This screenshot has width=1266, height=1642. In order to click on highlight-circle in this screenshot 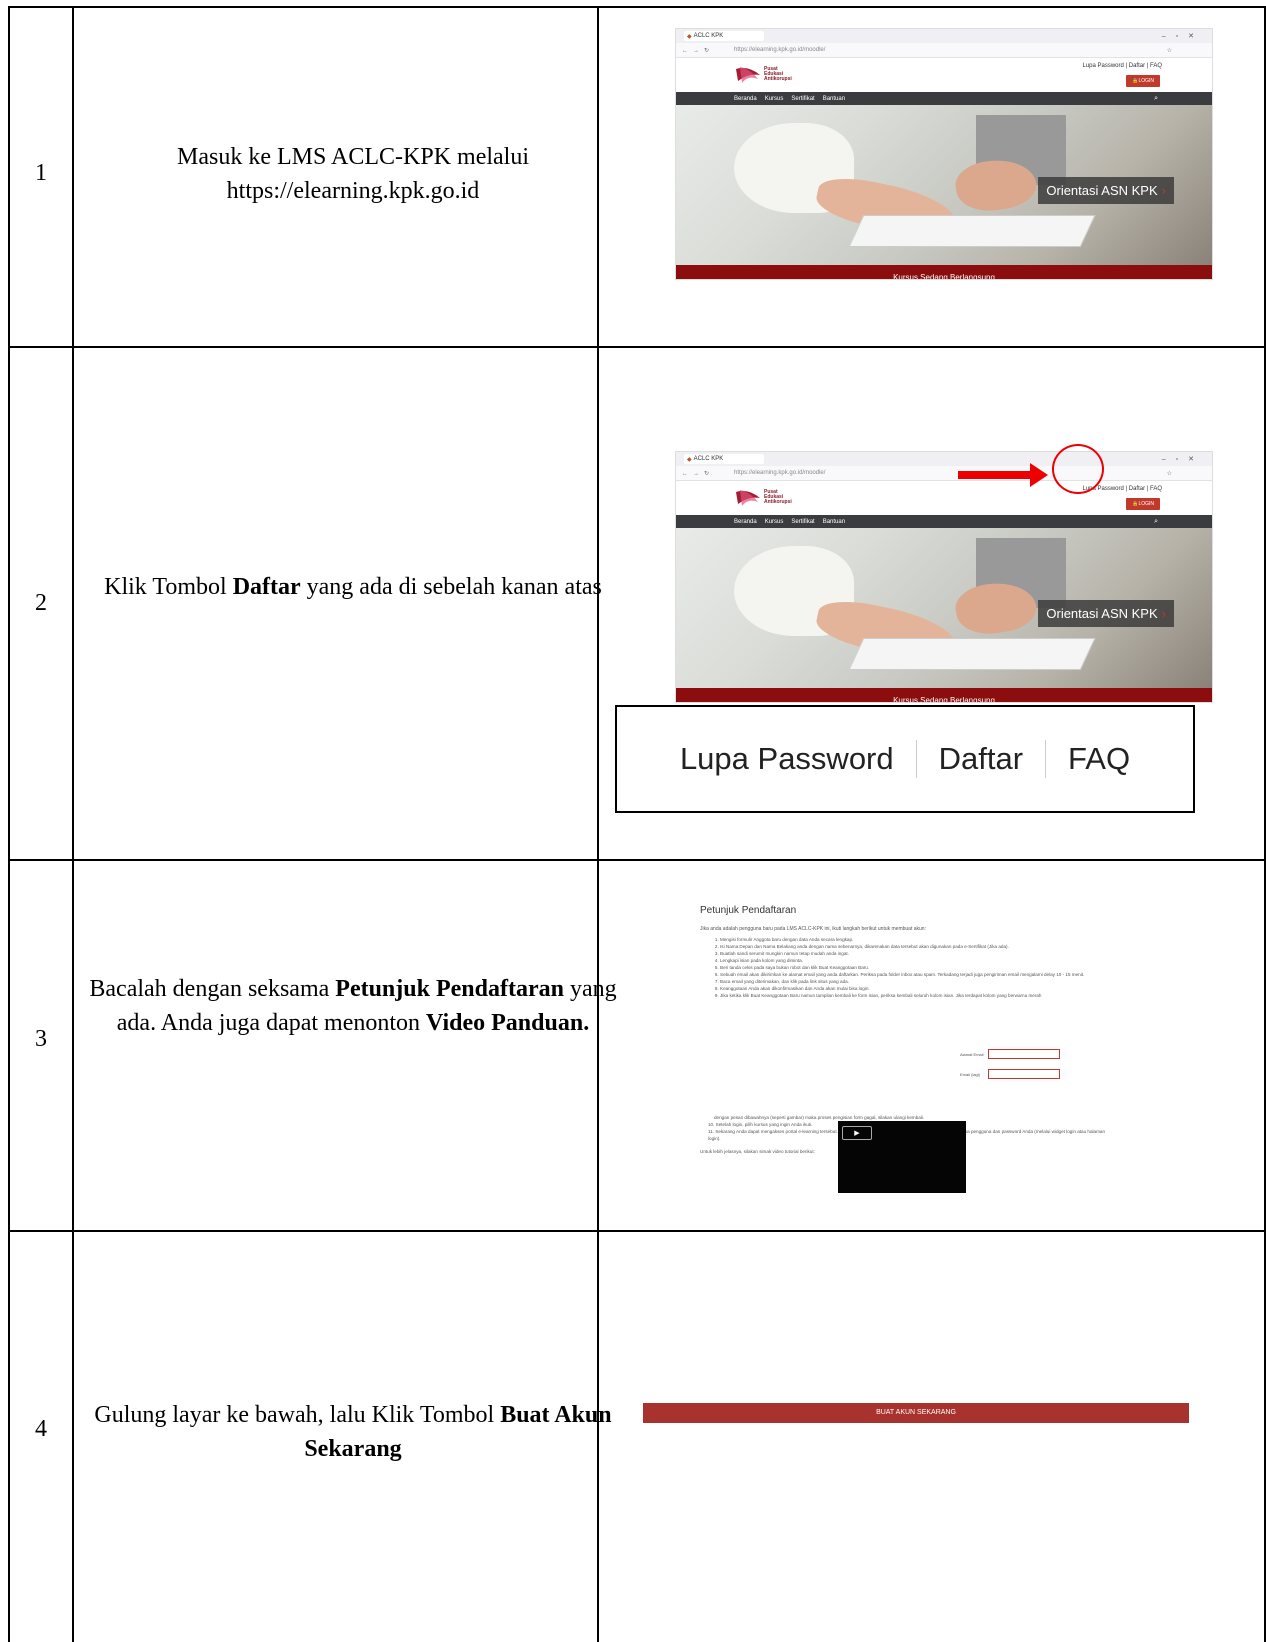, I will do `click(1078, 469)`.